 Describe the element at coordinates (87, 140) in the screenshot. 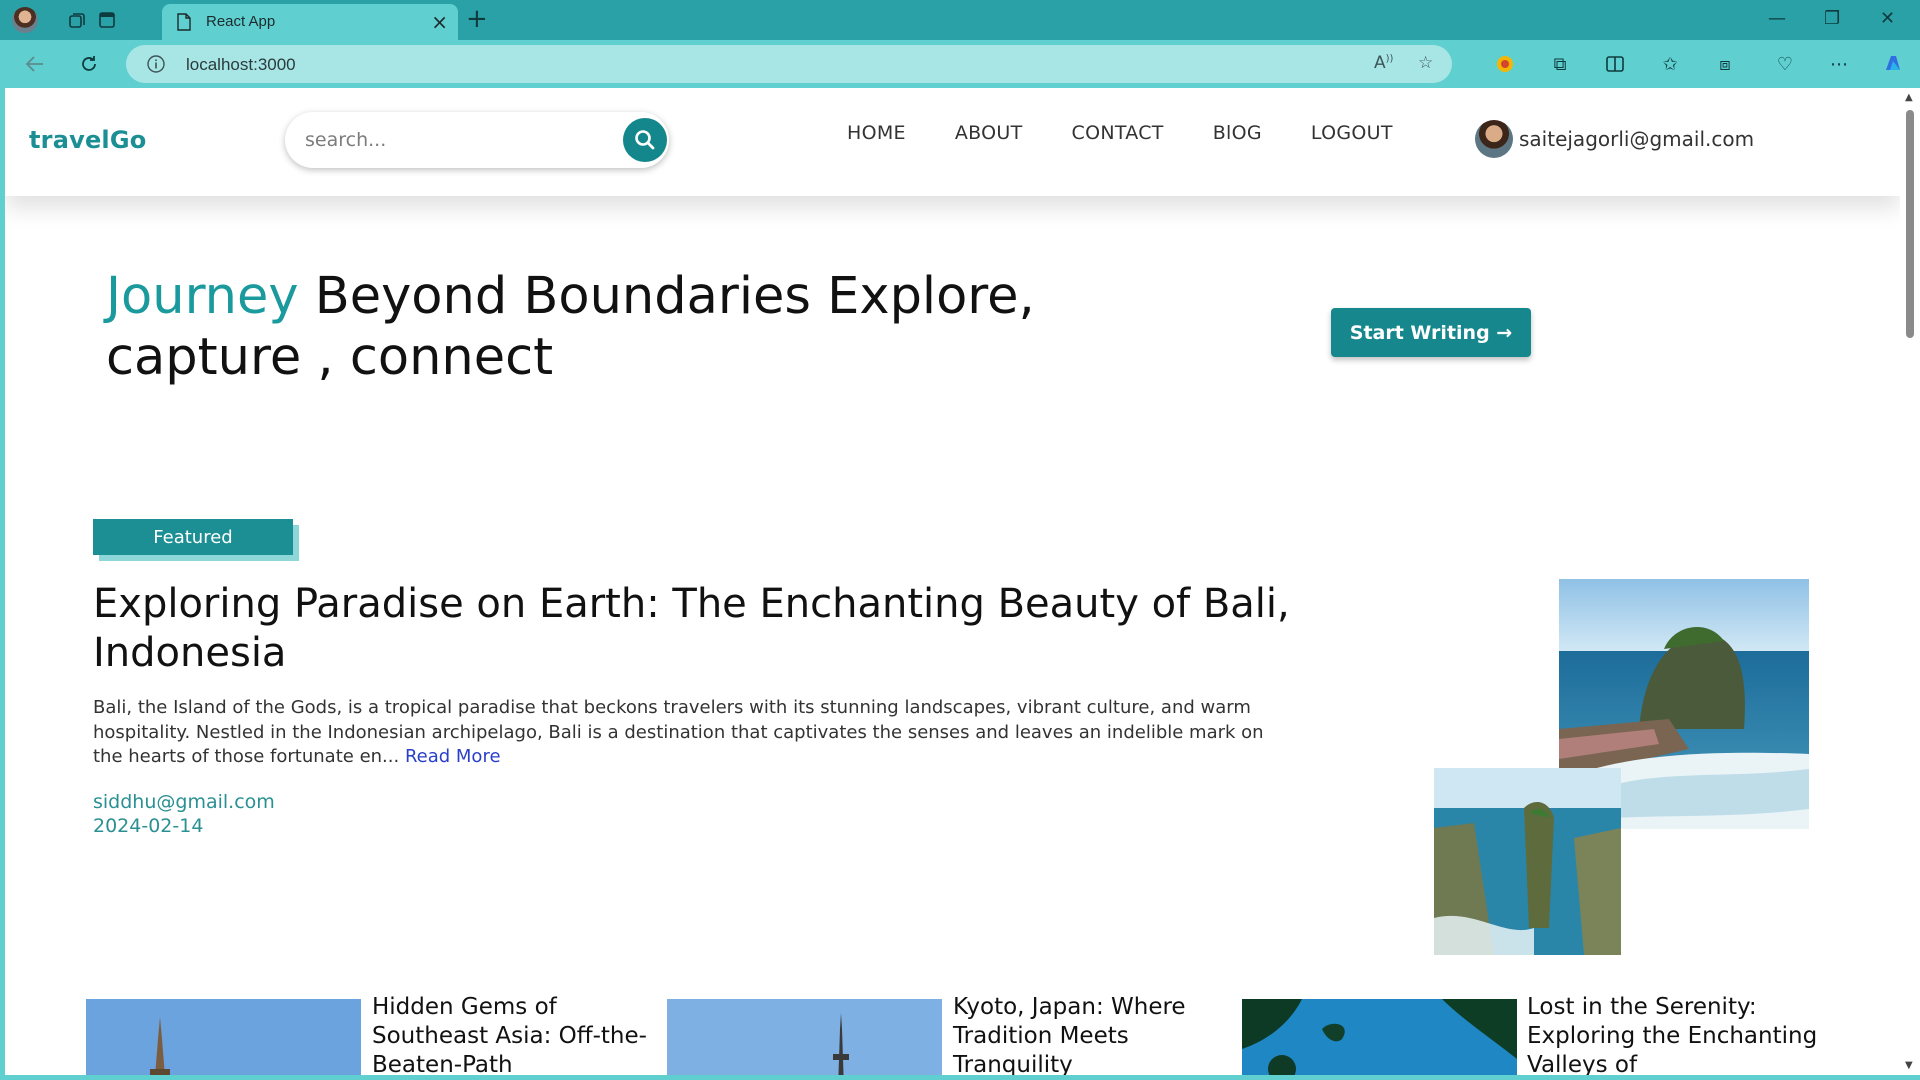

I see `site-logo: travelGo` at that location.